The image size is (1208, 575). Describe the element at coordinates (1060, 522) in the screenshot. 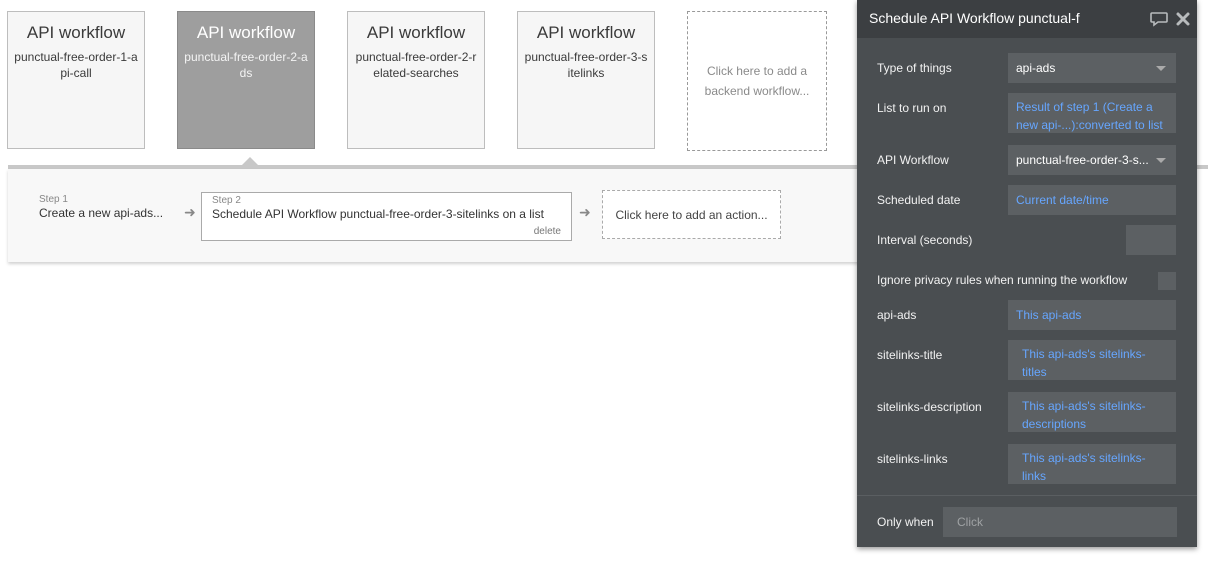

I see `only-when-field: Click` at that location.